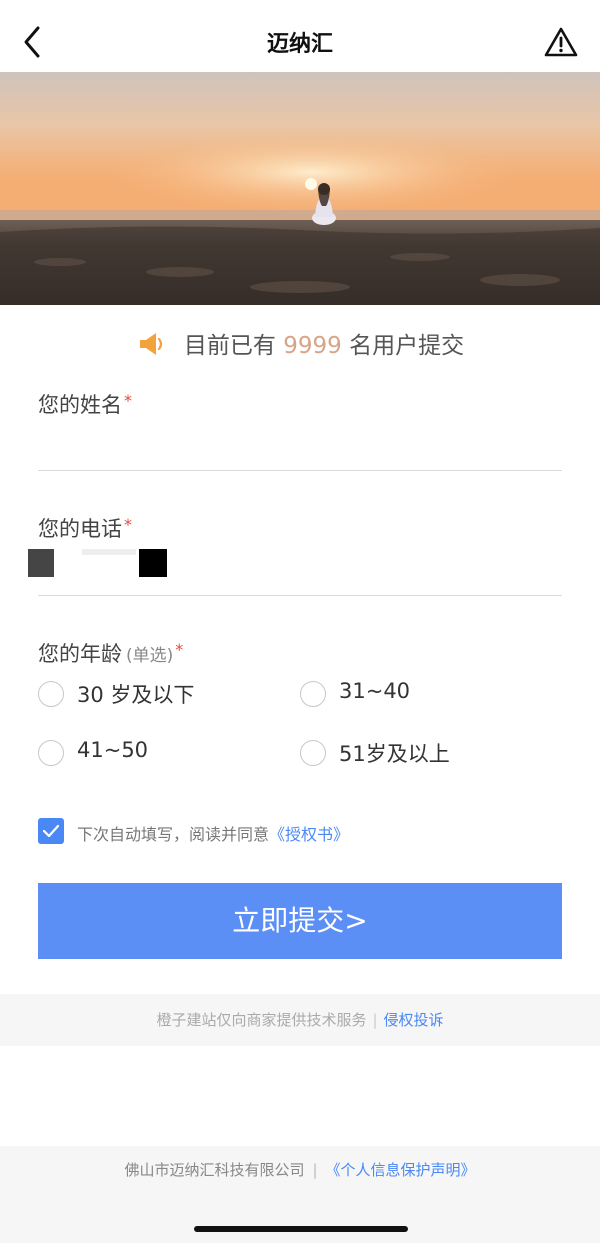 This screenshot has height=1243, width=600. I want to click on authorization-link: 《授权书》, so click(309, 834).